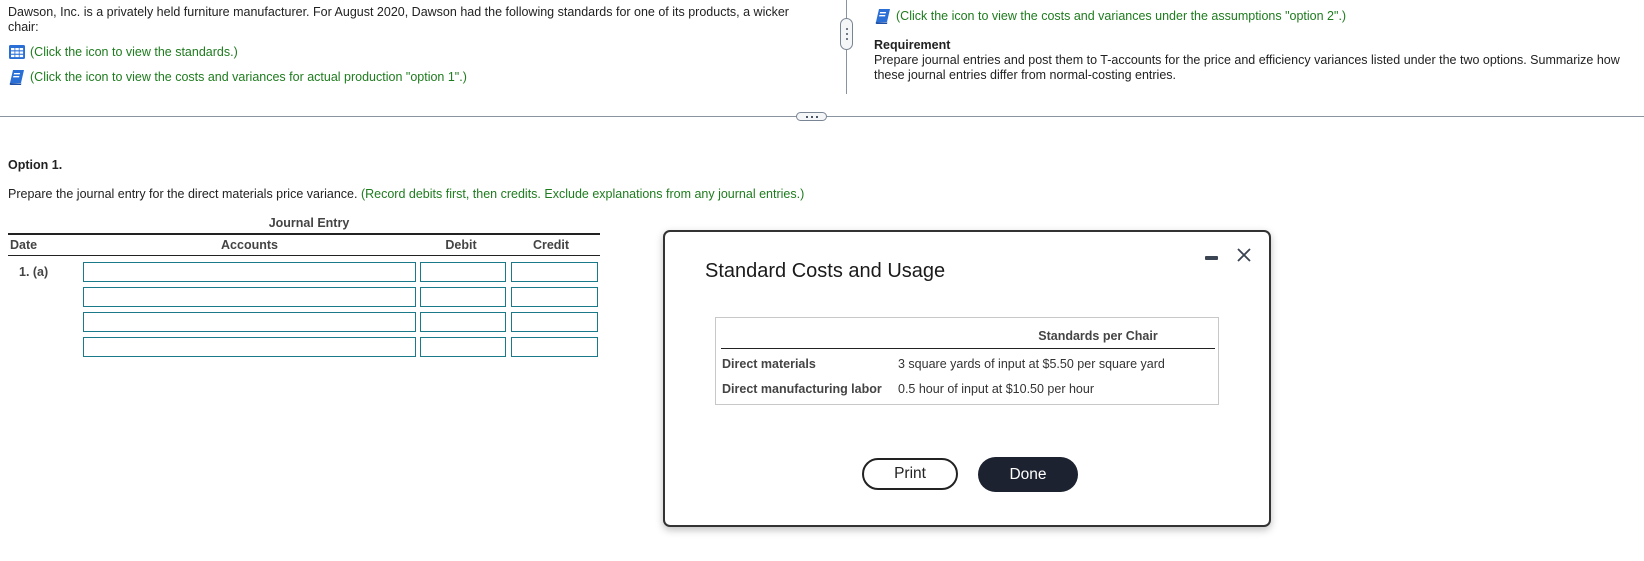 This screenshot has height=561, width=1644. Describe the element at coordinates (34, 271) in the screenshot. I see `row-date: 1. (a)` at that location.